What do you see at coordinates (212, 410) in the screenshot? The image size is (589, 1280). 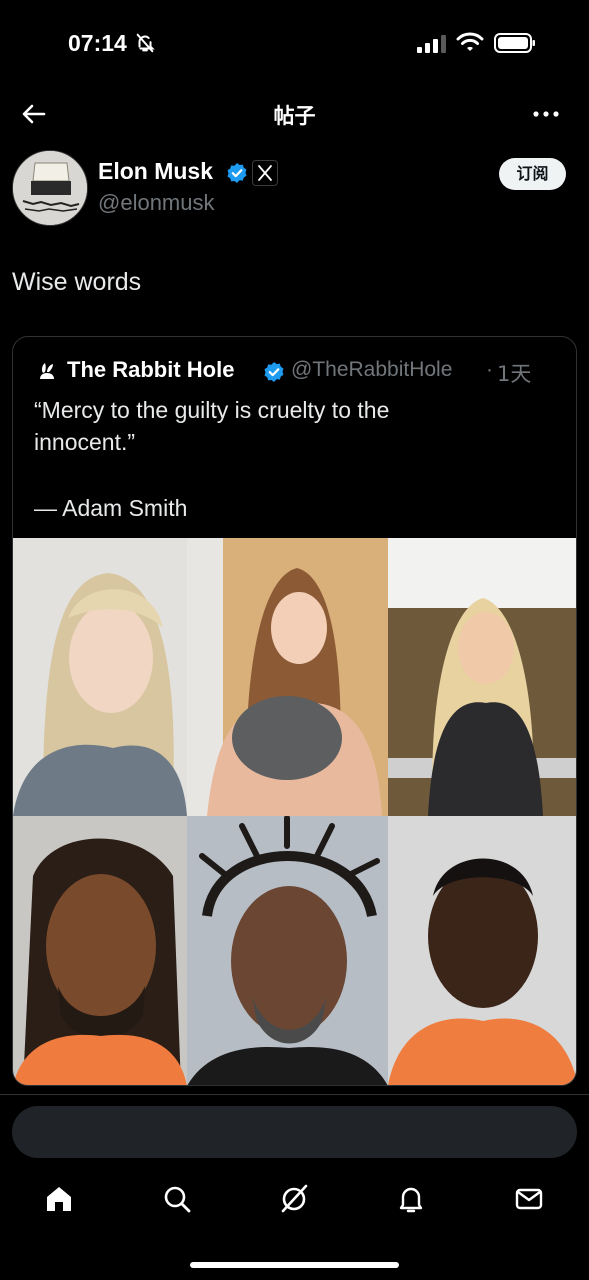 I see `quote-text-line: “Mercy to the guilty is cruelty to the` at bounding box center [212, 410].